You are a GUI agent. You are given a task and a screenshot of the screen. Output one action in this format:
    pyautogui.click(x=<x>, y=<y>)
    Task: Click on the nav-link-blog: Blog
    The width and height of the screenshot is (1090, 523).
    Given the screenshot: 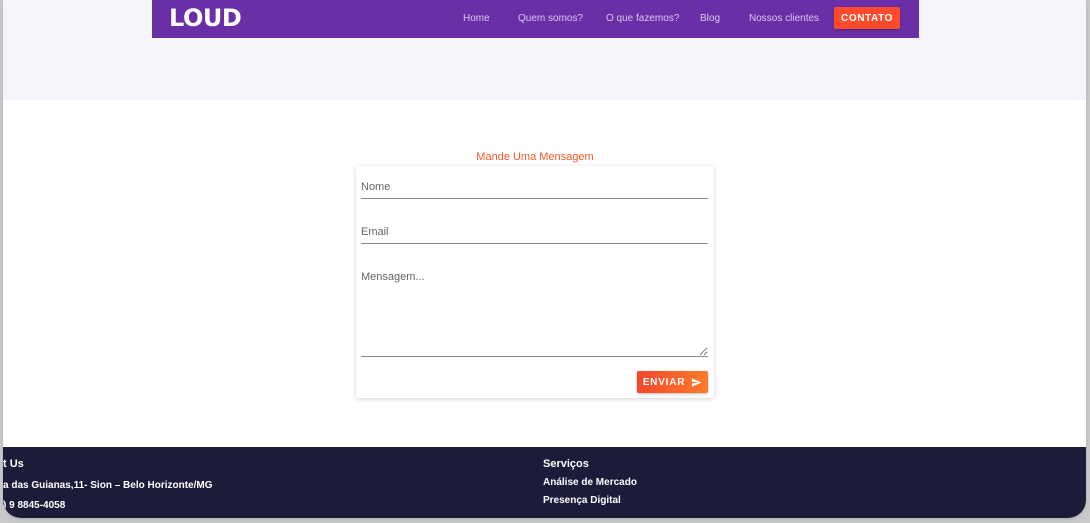 What is the action you would take?
    pyautogui.click(x=710, y=18)
    